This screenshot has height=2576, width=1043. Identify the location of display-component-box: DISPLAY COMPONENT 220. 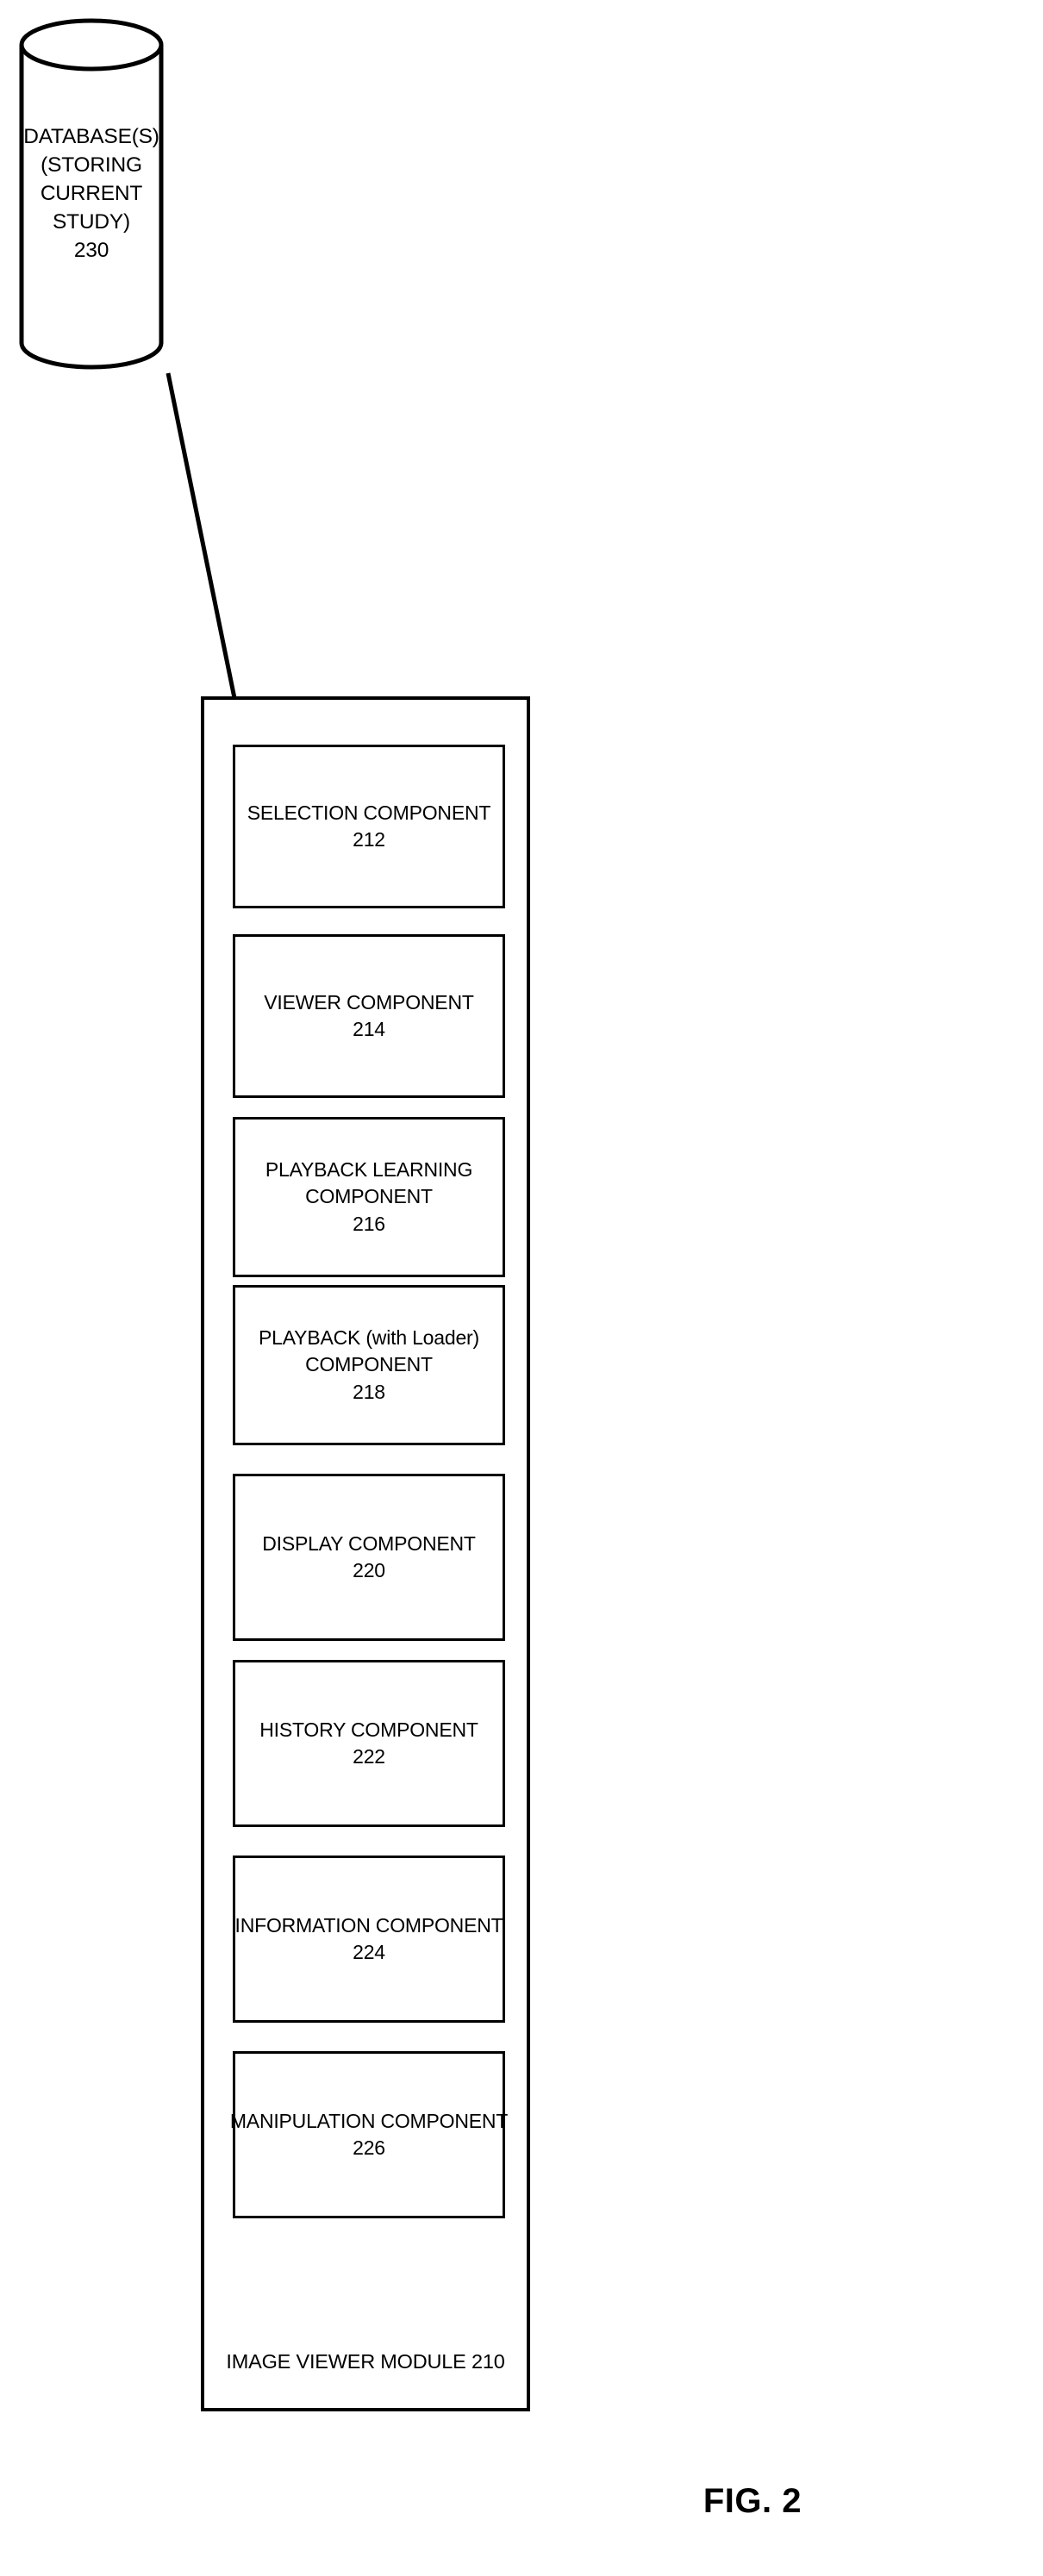
(369, 1557).